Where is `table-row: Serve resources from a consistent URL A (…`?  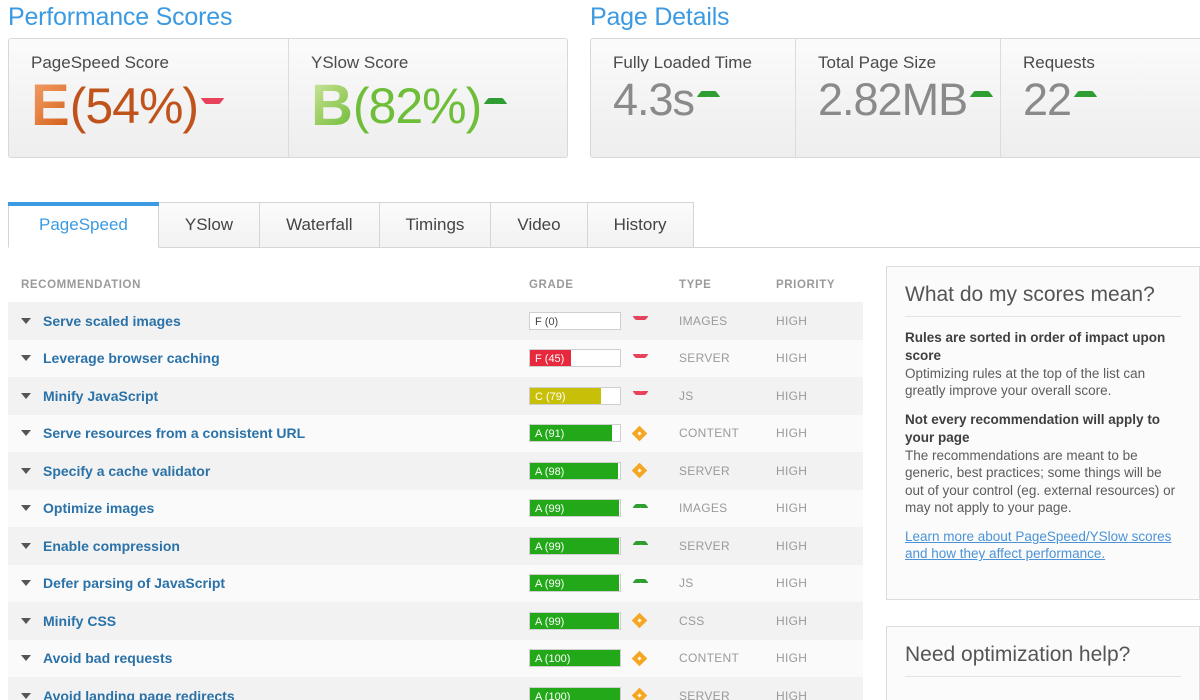
table-row: Serve resources from a consistent URL A (… is located at coordinates (435, 433).